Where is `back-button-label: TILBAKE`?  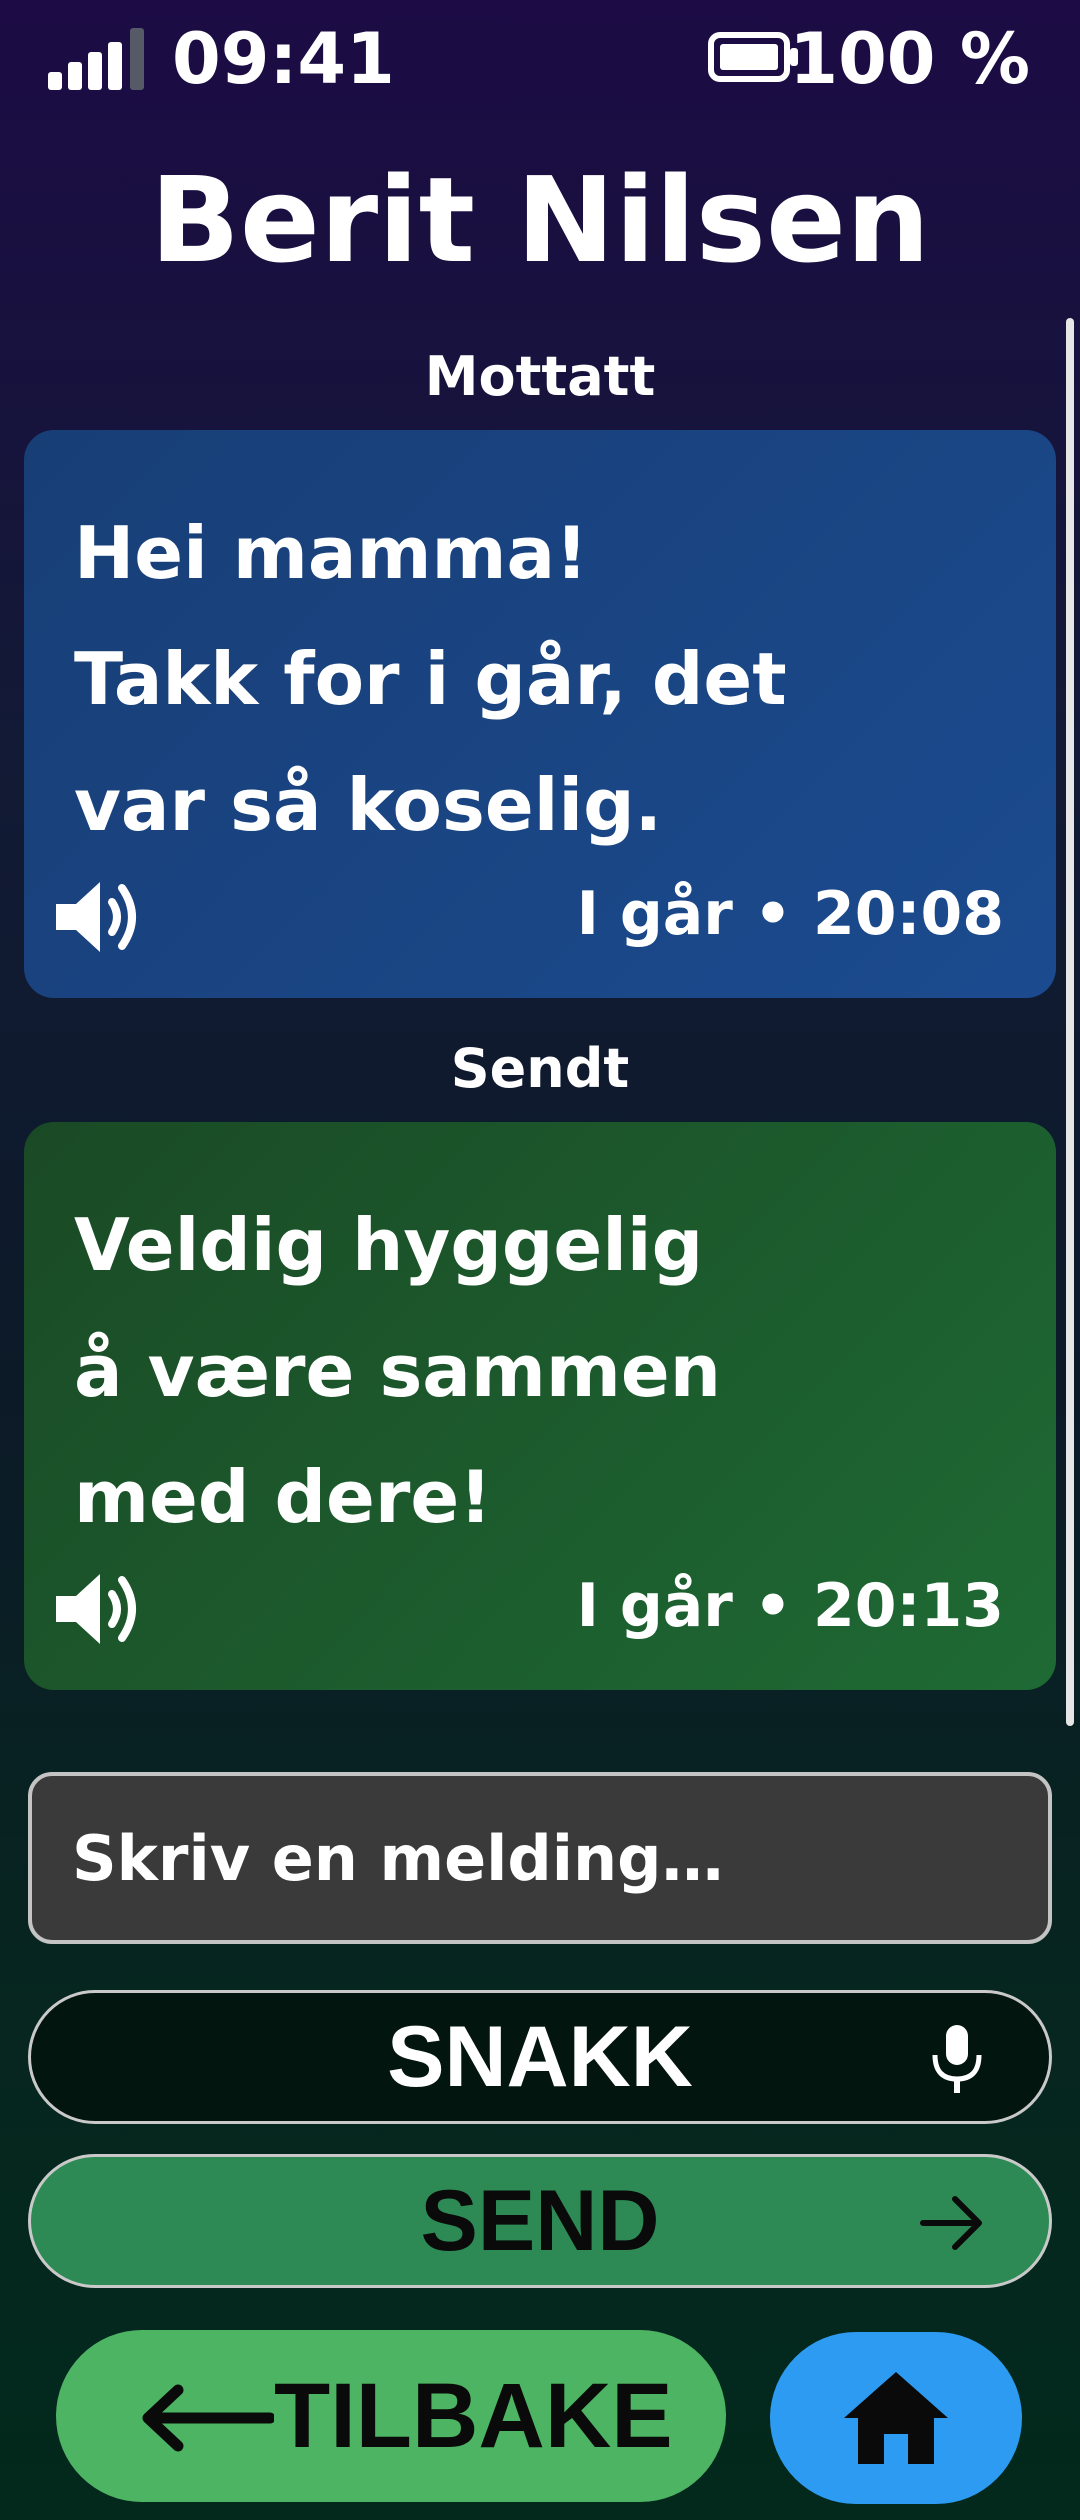 back-button-label: TILBAKE is located at coordinates (473, 2416).